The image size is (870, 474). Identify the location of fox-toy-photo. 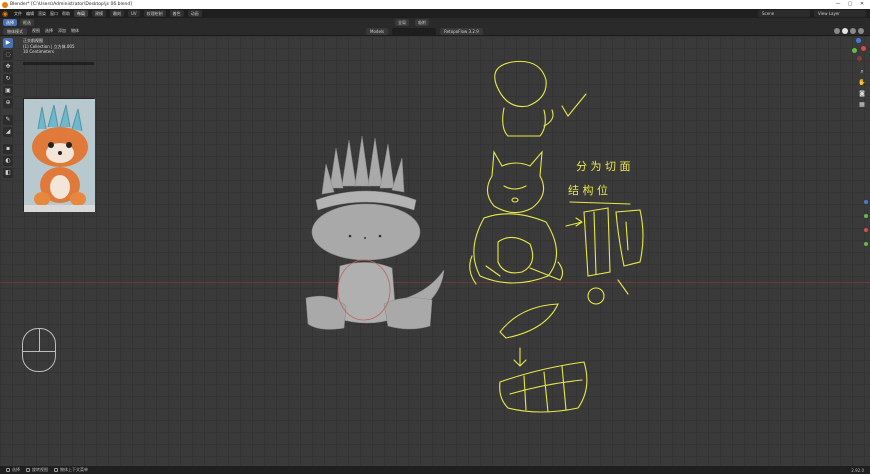
(59, 155).